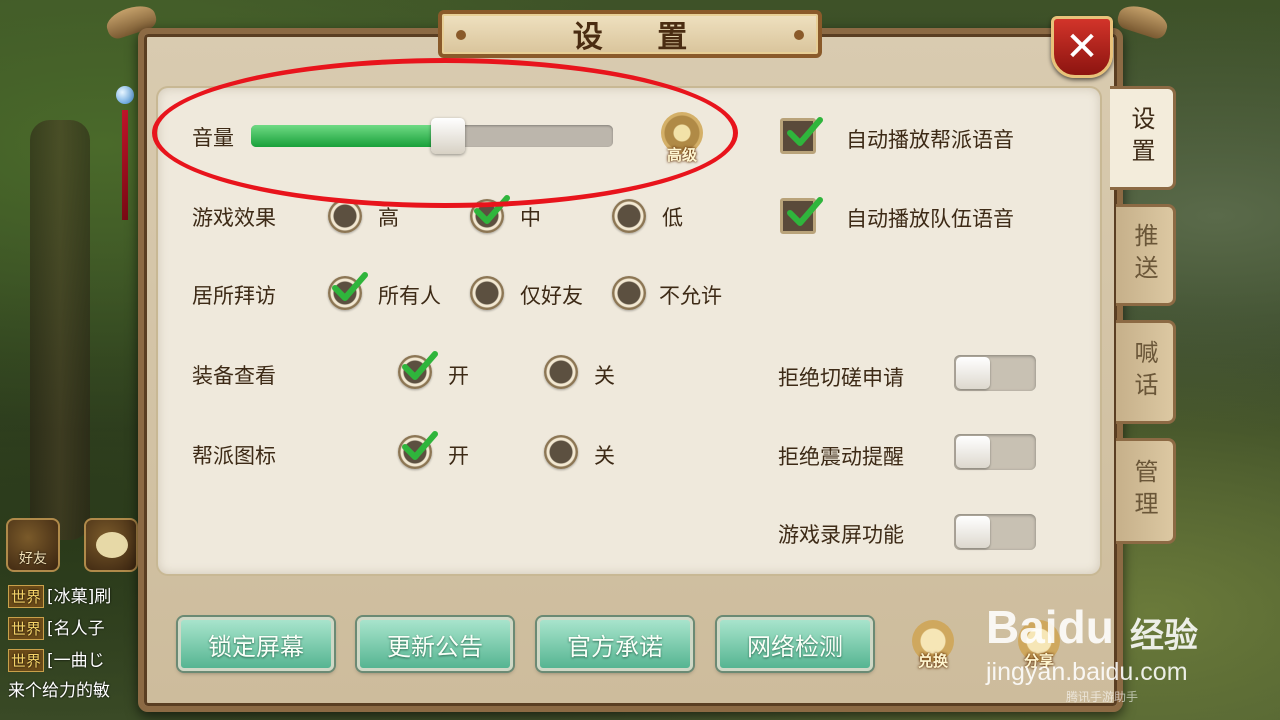 The height and width of the screenshot is (720, 1280). What do you see at coordinates (930, 219) in the screenshot?
I see `auto-play-team-voice-label: 自动播放队伍语音` at bounding box center [930, 219].